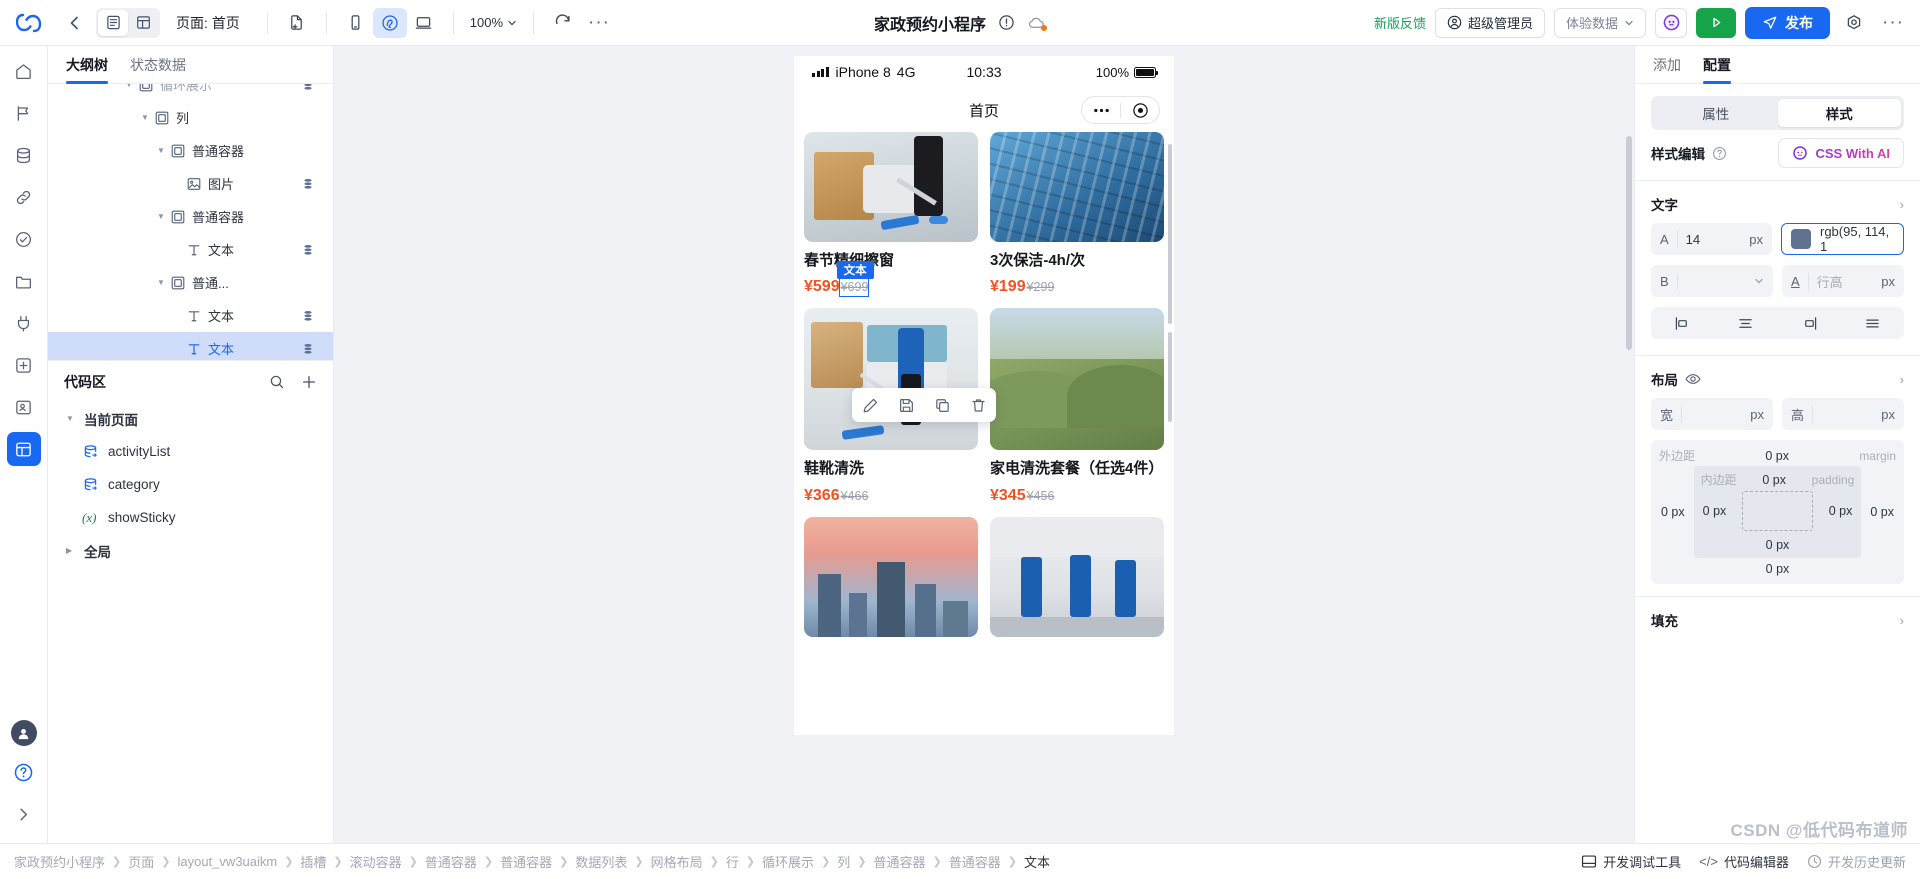  I want to click on layout-section-header: 布局 ›, so click(1777, 379).